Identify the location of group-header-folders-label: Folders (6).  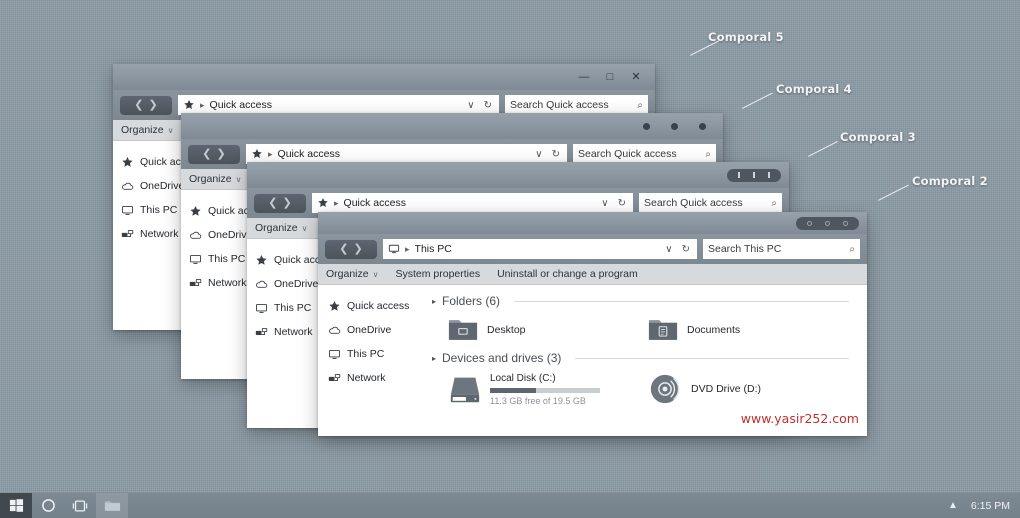
(471, 301).